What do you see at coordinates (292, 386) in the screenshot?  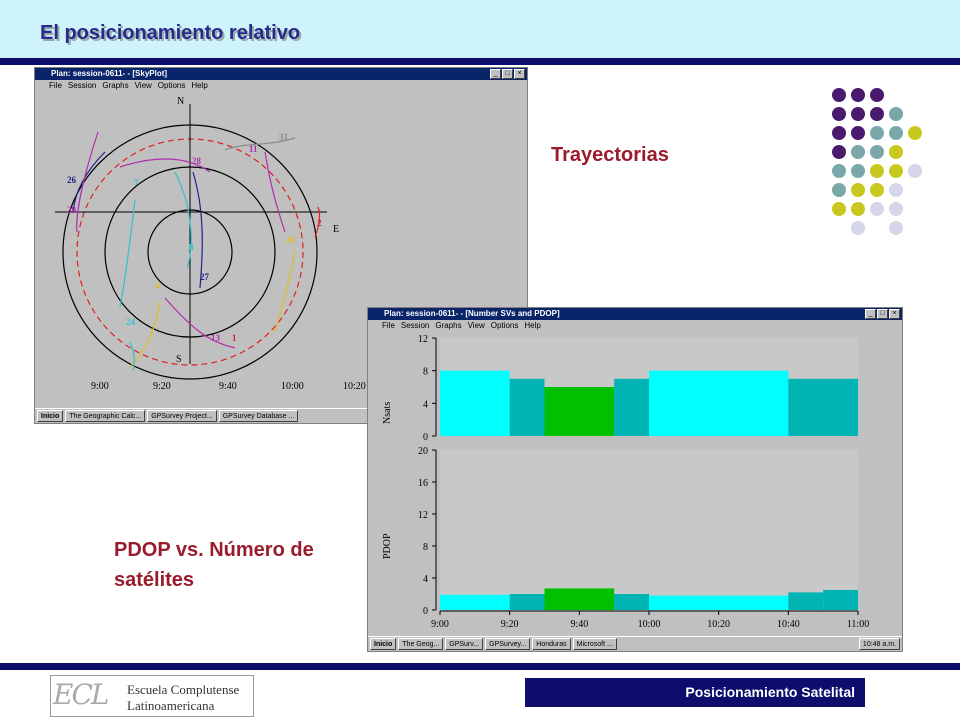 I see `time-tick-1000: 10:00` at bounding box center [292, 386].